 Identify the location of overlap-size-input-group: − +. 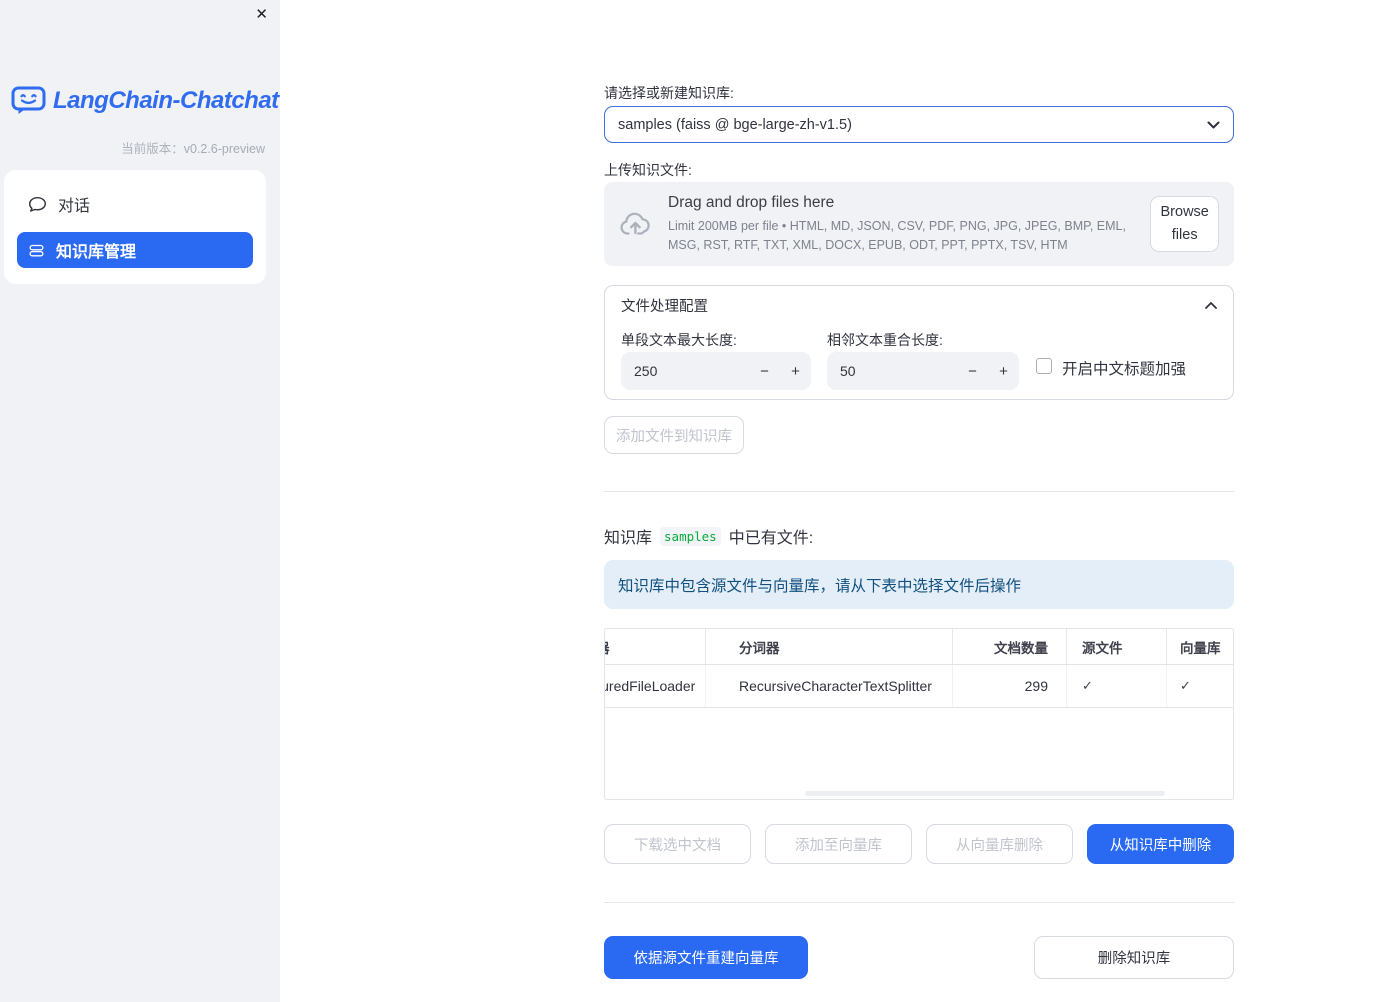
(923, 371).